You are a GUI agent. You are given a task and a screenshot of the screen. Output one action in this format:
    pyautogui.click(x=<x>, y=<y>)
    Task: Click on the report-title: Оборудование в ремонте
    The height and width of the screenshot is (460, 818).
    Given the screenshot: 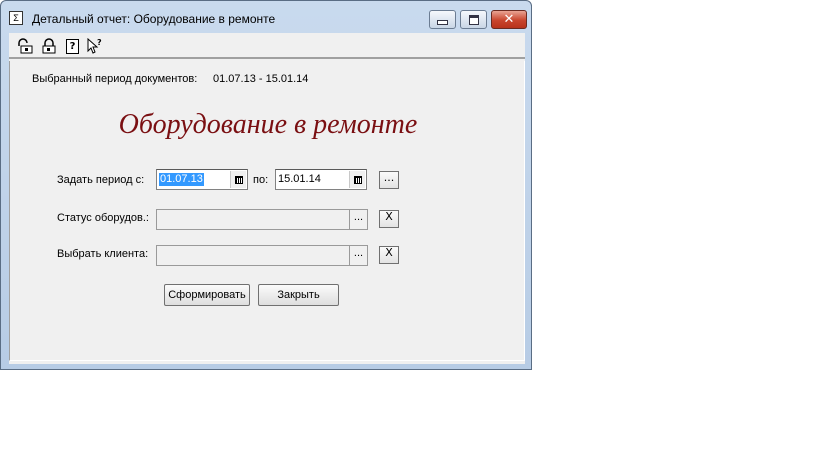 What is the action you would take?
    pyautogui.click(x=268, y=124)
    